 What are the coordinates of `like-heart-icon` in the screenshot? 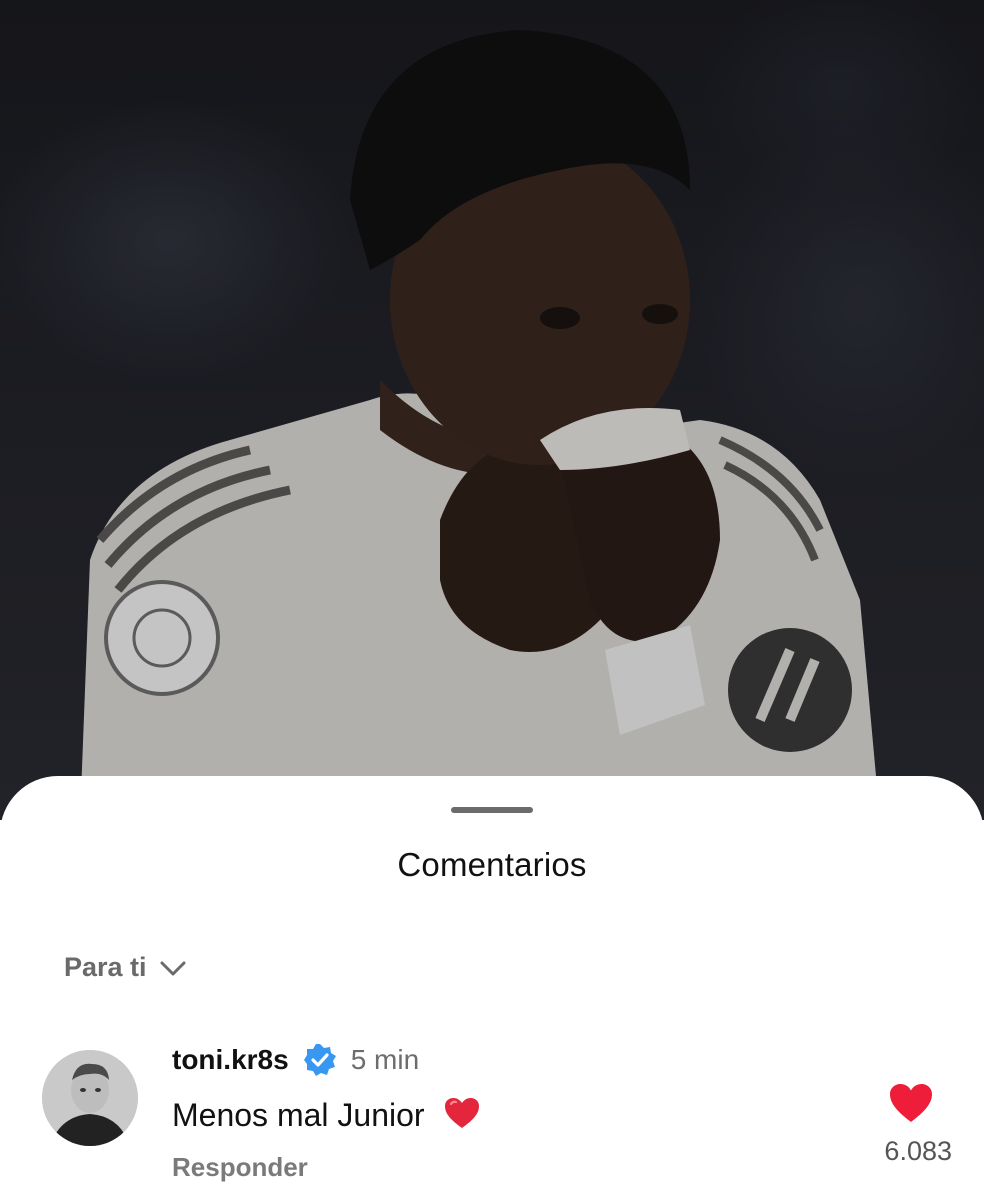 It's located at (911, 1103).